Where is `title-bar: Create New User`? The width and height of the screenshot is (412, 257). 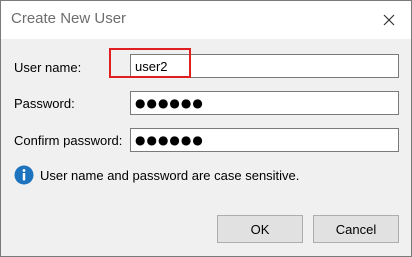
title-bar: Create New User is located at coordinates (206, 20).